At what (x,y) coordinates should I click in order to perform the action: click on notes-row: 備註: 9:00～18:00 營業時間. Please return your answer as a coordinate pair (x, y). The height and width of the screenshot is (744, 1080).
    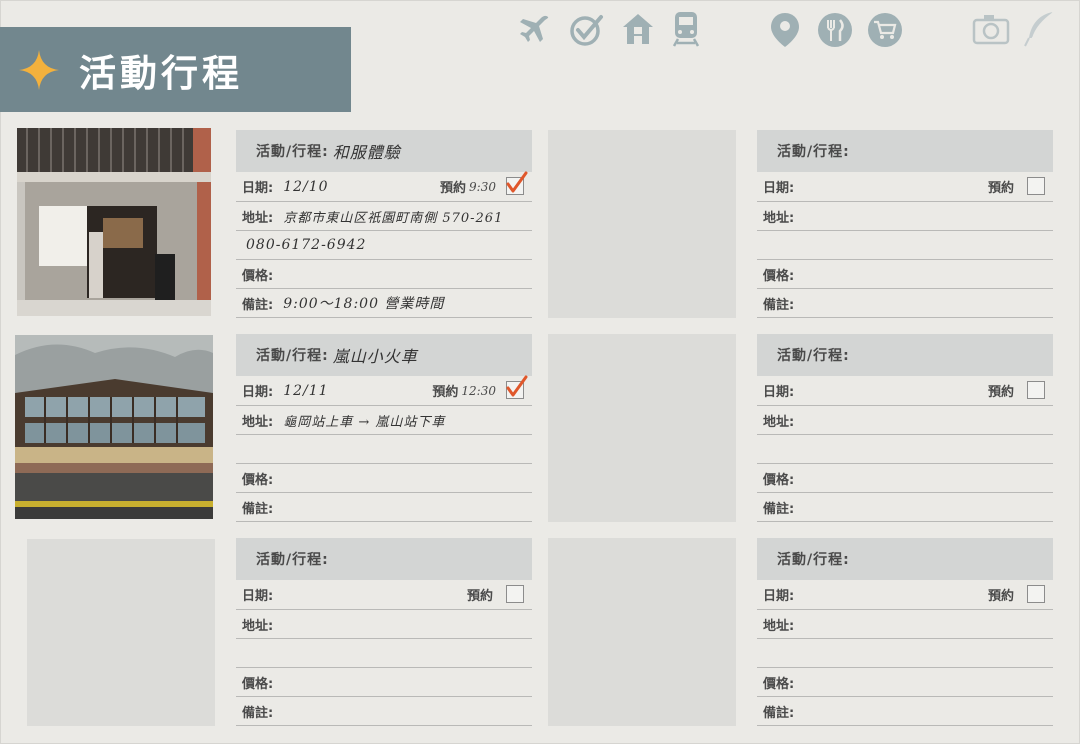
    Looking at the image, I should click on (384, 303).